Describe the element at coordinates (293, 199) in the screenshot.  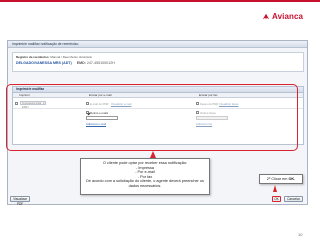
I see `cancel-button: Cancelar` at that location.